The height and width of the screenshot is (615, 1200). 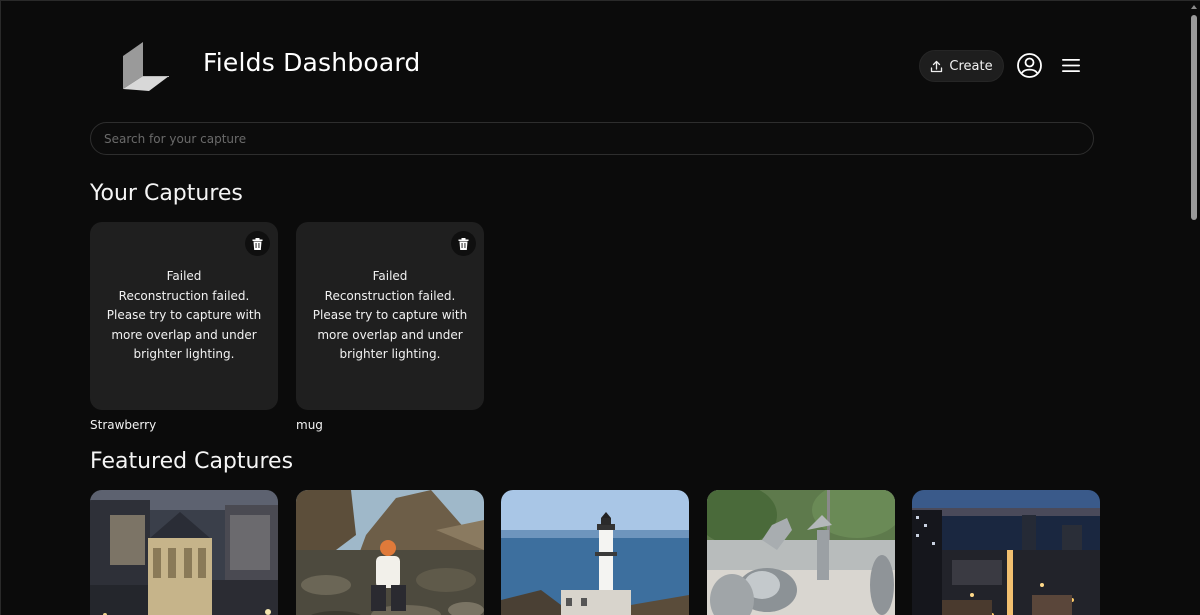 I want to click on page-title: Fields Dashboard, so click(x=312, y=62).